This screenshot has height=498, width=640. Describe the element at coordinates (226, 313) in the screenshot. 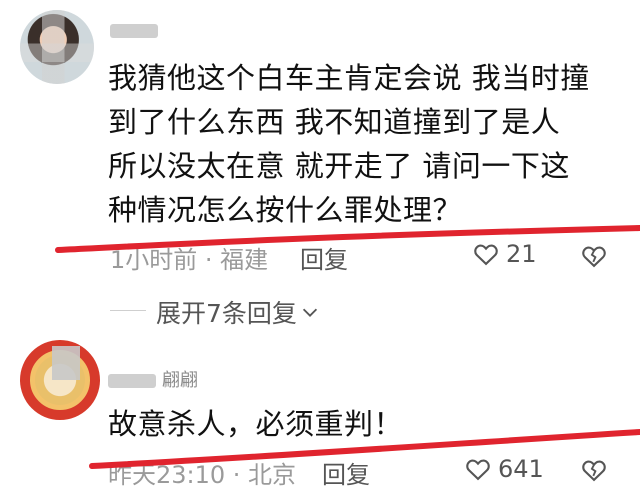

I see `expand-replies-label: 展开7条回复` at that location.